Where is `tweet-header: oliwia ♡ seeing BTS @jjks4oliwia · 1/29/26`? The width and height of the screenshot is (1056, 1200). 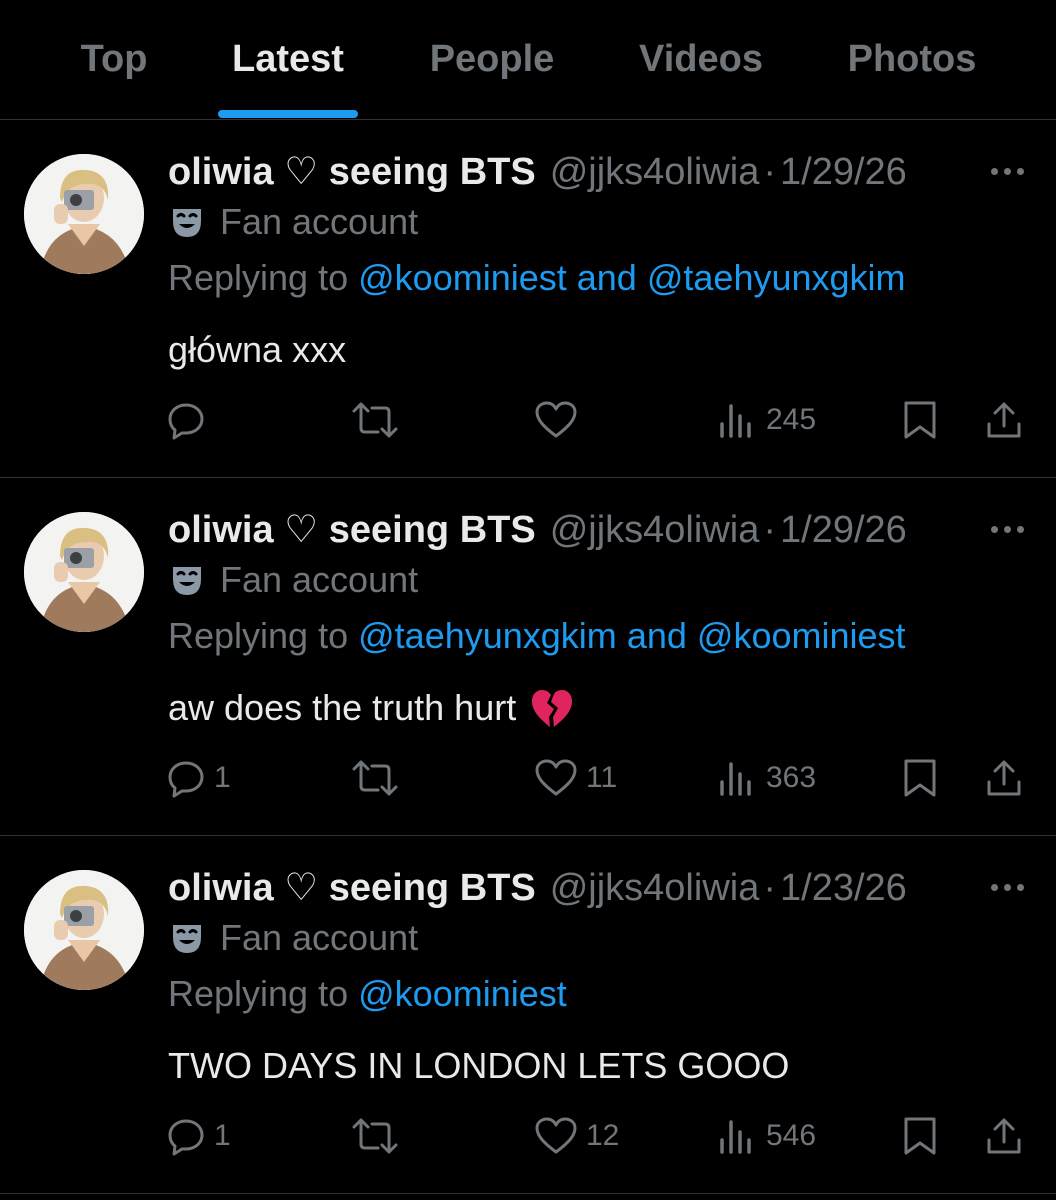 tweet-header: oliwia ♡ seeing BTS @jjks4oliwia · 1/29/26 is located at coordinates (537, 530).